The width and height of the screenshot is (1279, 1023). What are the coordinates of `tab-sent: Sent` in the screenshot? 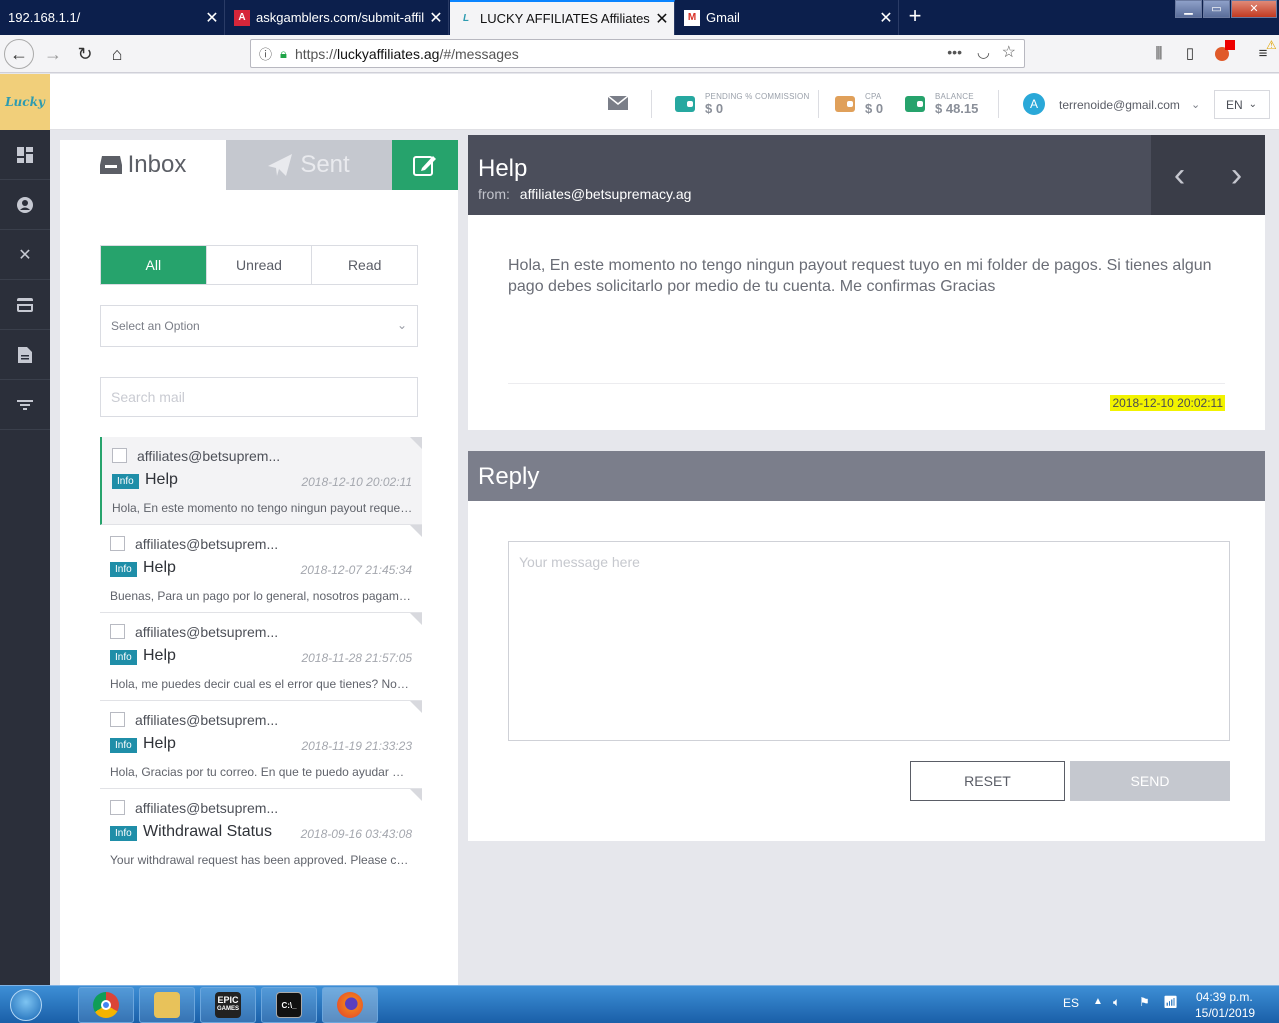 It's located at (309, 165).